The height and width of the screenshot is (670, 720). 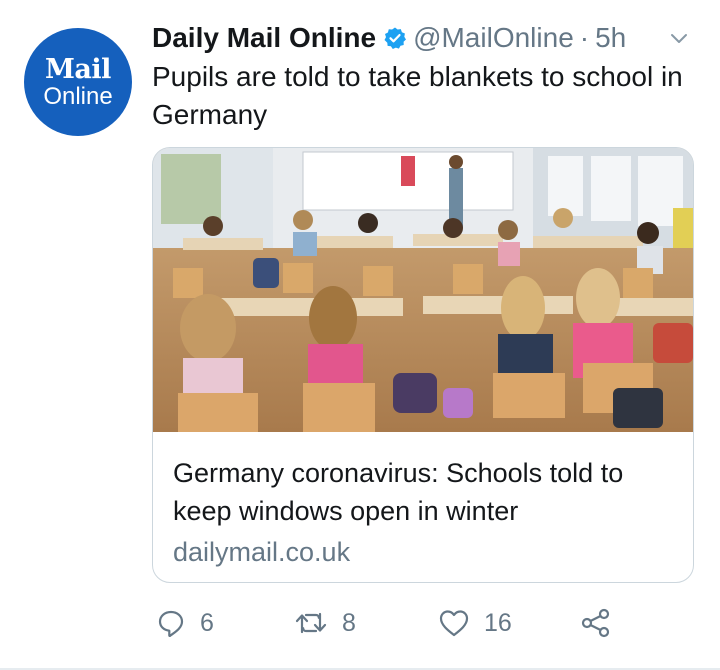 I want to click on card-domain: dailymail.co.uk, so click(x=262, y=552).